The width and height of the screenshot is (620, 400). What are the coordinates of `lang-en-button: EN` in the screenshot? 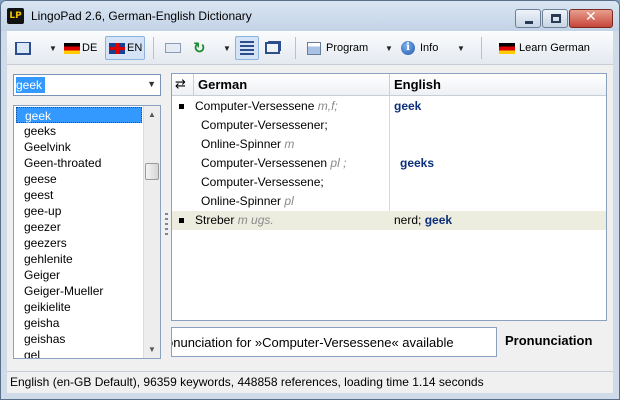 It's located at (125, 48).